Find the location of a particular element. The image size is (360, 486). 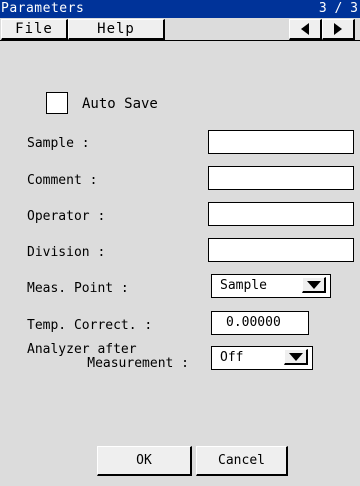

analyzer-value: Off is located at coordinates (232, 357).